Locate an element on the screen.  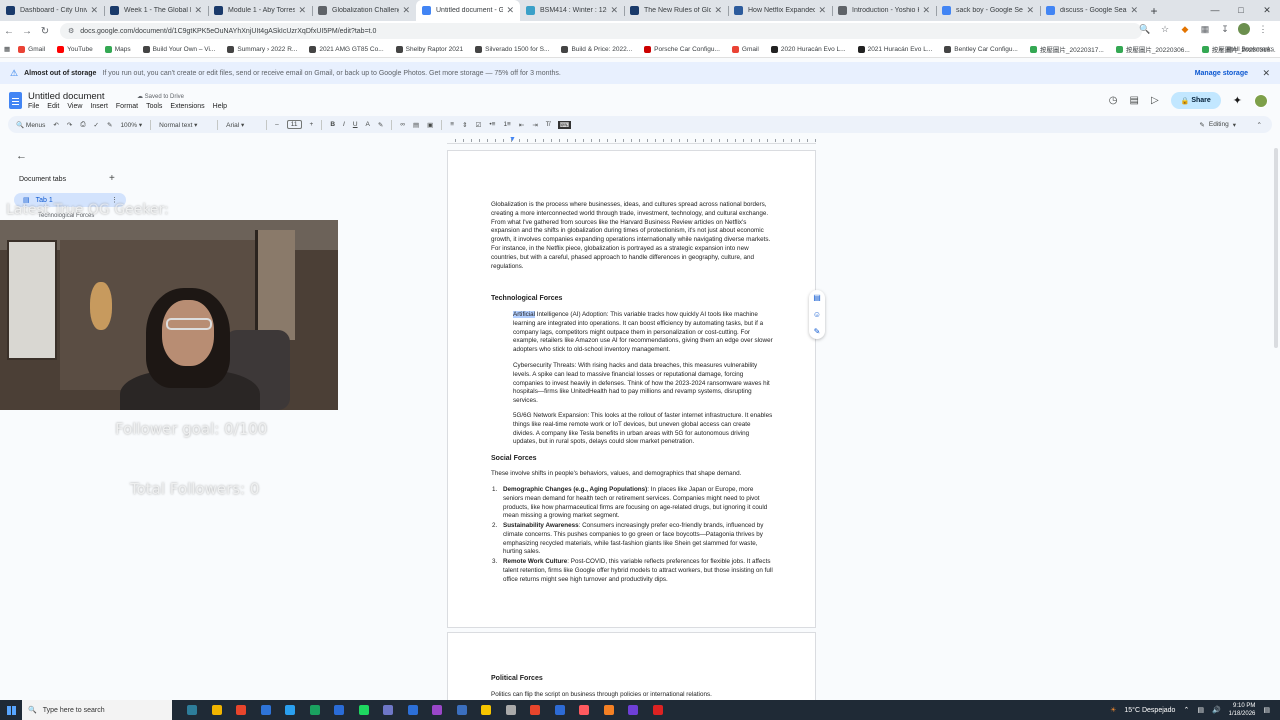
bookmark-item: YouTube is located at coordinates (75, 49).